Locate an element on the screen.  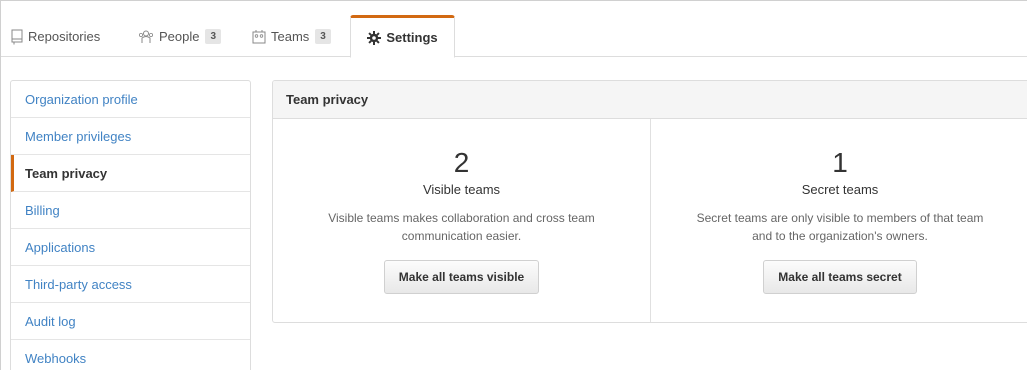
tab-people: People 3 is located at coordinates (180, 36).